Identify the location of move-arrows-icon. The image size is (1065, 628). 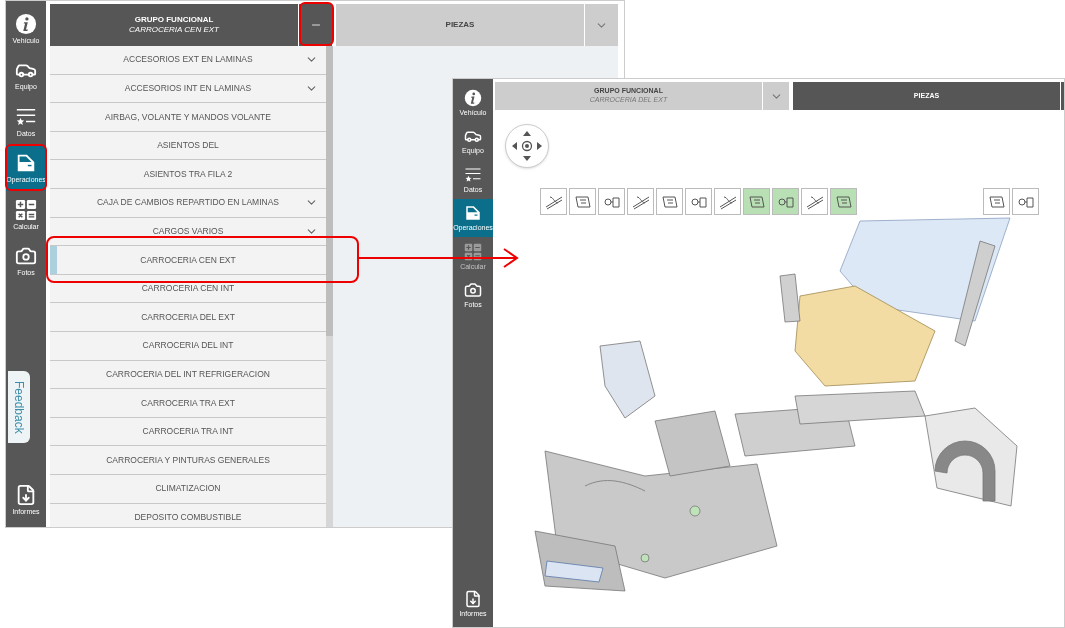
(527, 146).